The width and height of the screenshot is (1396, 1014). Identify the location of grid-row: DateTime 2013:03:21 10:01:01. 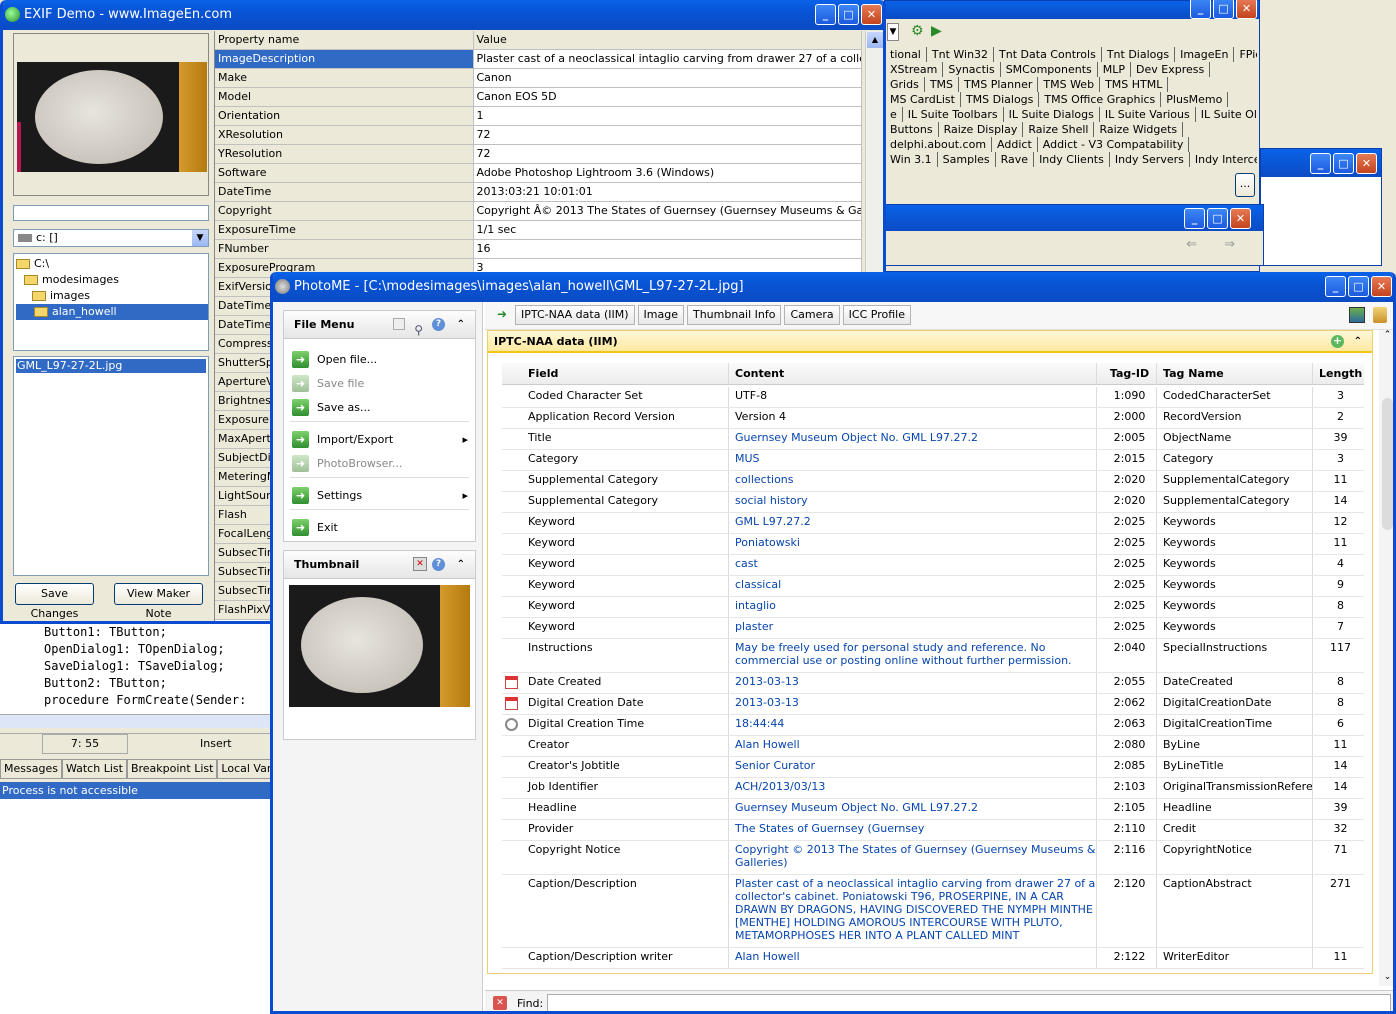
(538, 192).